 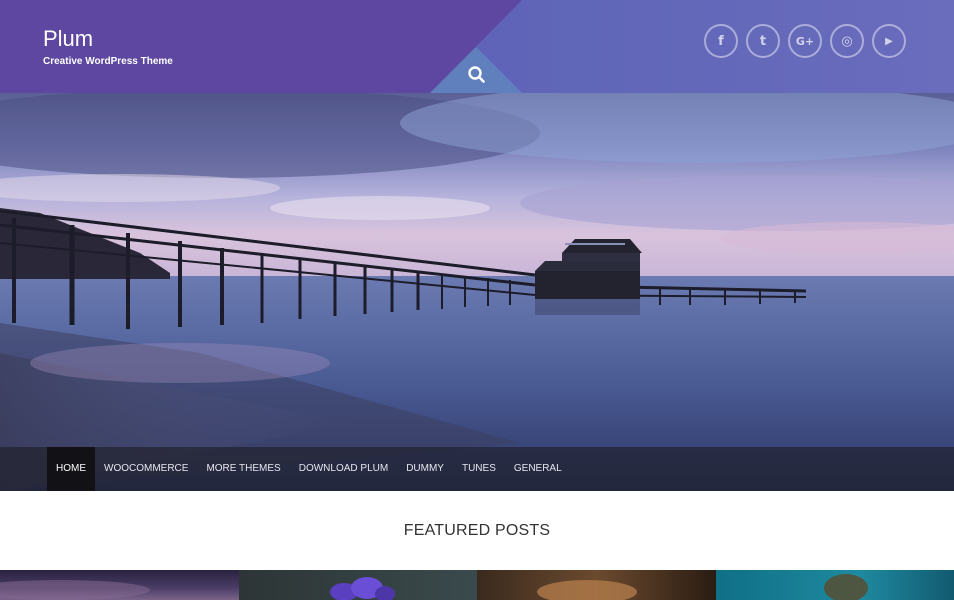 What do you see at coordinates (477, 530) in the screenshot?
I see `featured-posts-heading: FEATURED POSTS` at bounding box center [477, 530].